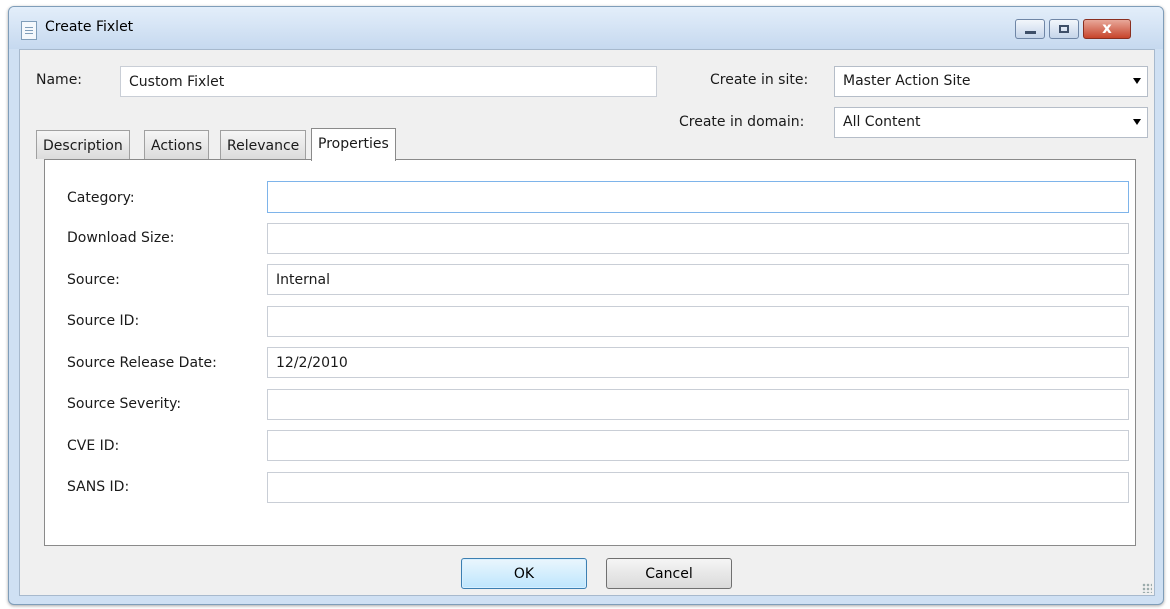 The height and width of the screenshot is (609, 1170). I want to click on category-input, so click(698, 197).